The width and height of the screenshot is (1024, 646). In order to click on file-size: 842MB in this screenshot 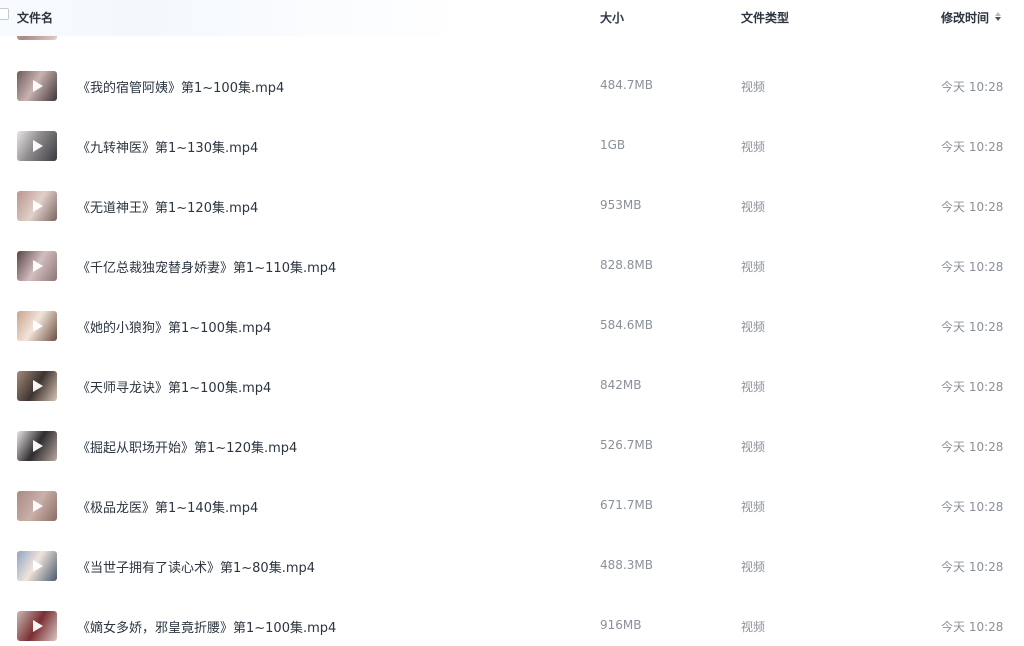, I will do `click(621, 385)`.